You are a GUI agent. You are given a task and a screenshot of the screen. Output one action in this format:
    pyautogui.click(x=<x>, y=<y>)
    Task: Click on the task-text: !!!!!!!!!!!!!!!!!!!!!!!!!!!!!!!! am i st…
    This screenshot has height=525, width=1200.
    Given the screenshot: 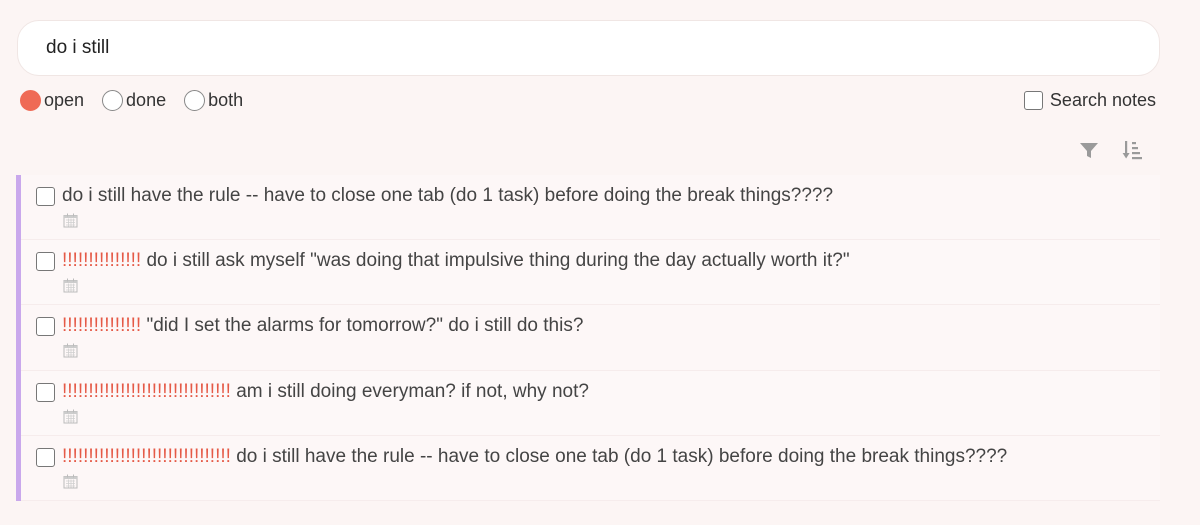 What is the action you would take?
    pyautogui.click(x=325, y=392)
    